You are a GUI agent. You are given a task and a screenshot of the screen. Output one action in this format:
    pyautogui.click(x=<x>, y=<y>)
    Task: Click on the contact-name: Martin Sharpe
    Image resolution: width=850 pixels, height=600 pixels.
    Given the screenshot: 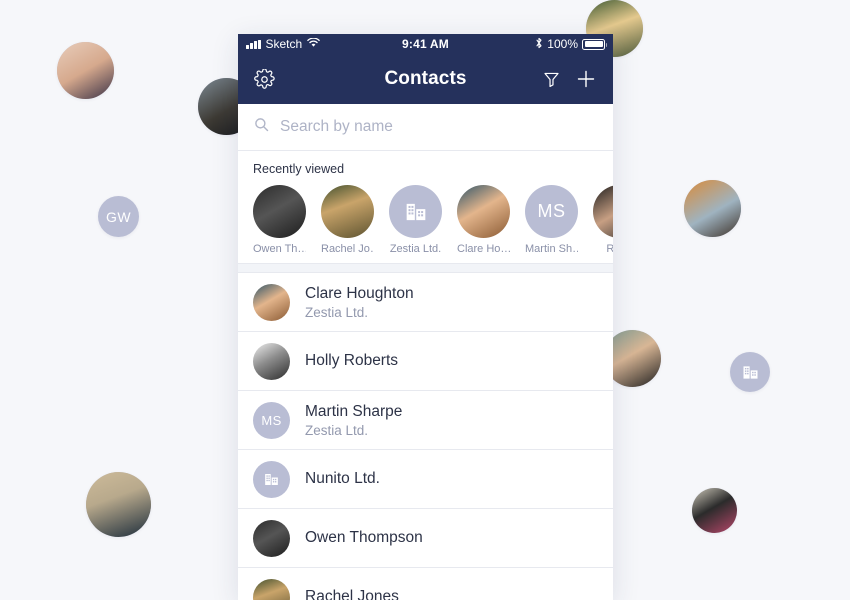 What is the action you would take?
    pyautogui.click(x=354, y=411)
    